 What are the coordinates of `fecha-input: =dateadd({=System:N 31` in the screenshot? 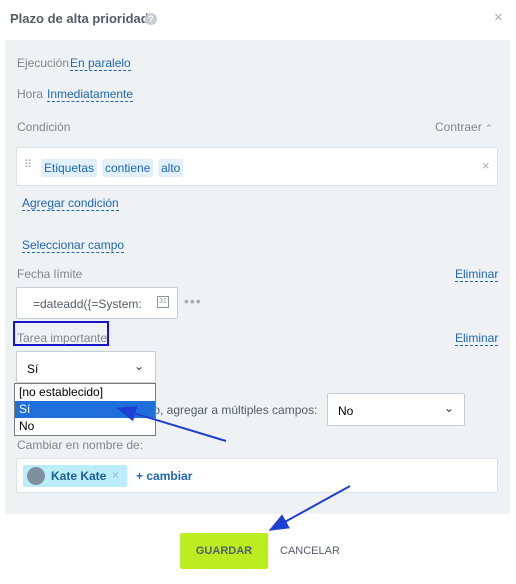 It's located at (97, 303).